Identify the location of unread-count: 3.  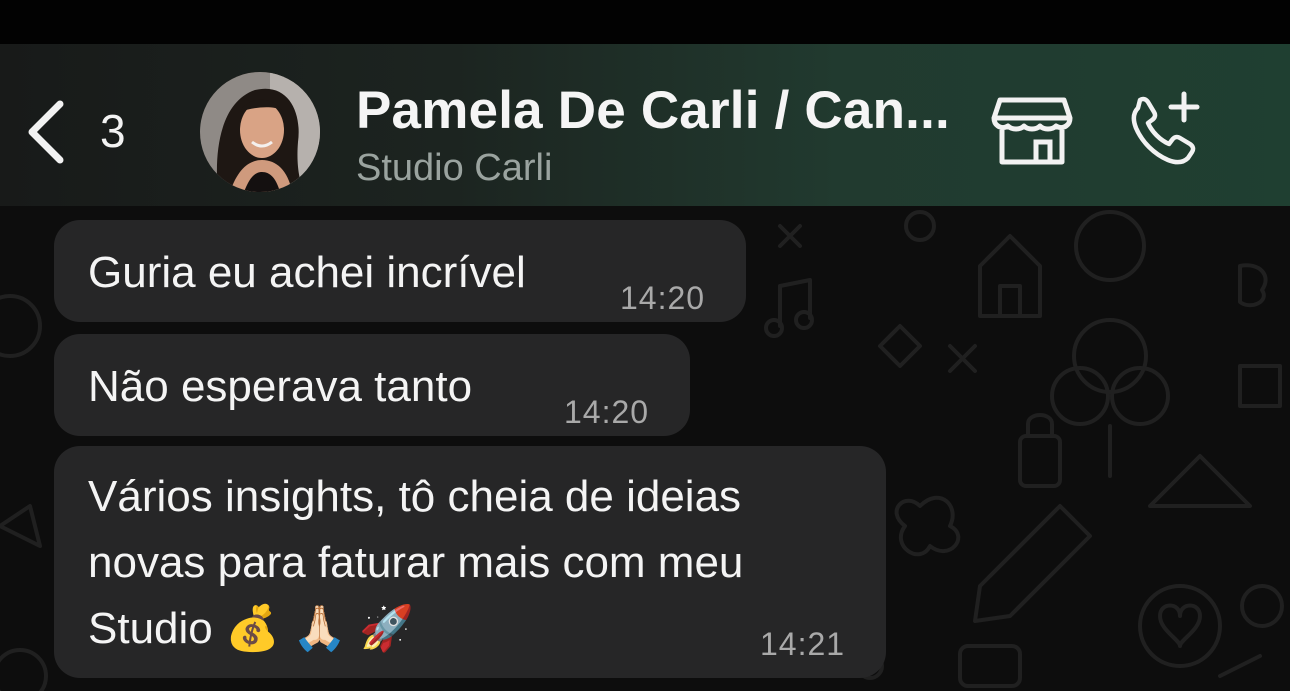
(113, 131).